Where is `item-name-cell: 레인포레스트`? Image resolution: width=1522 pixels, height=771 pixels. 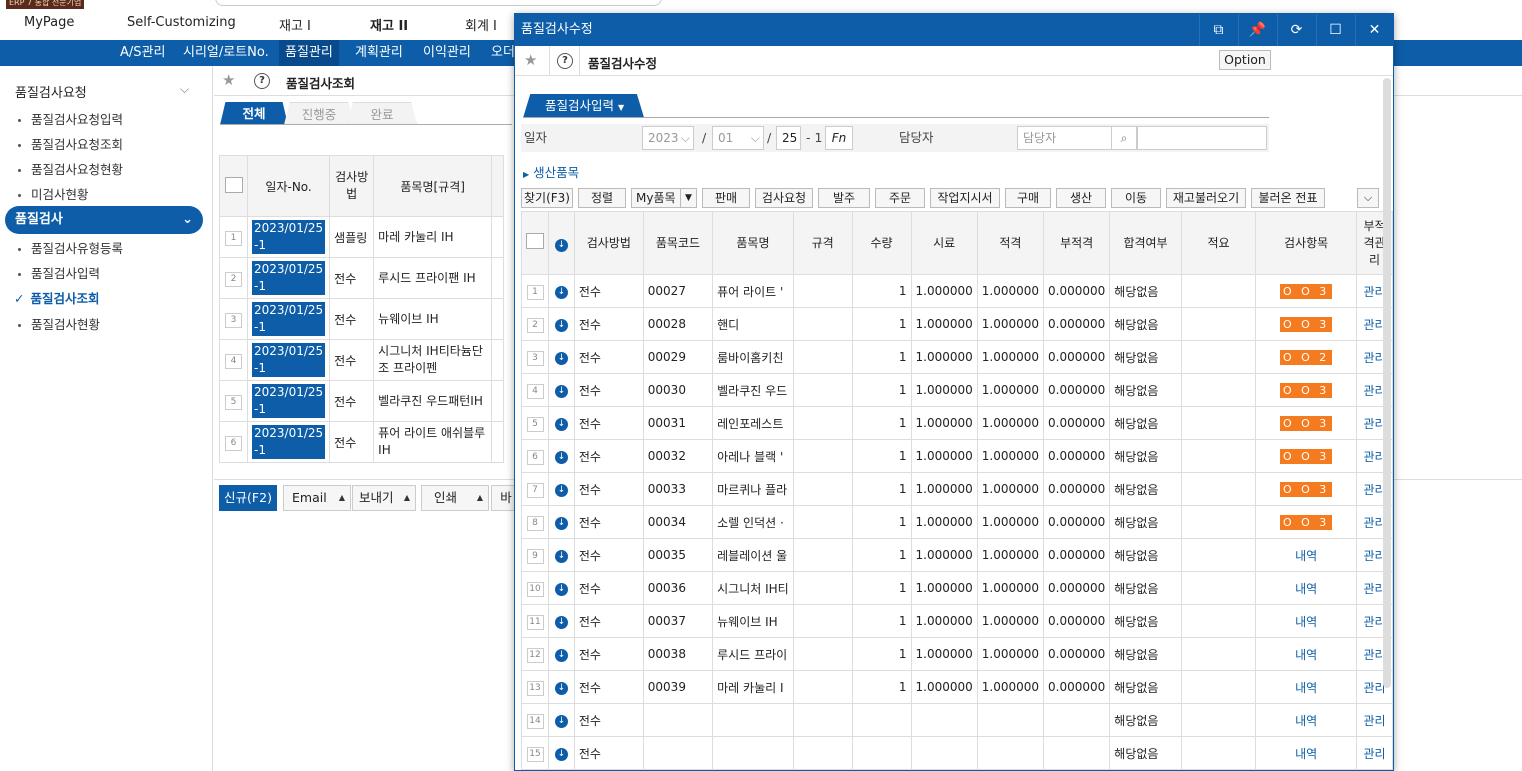 item-name-cell: 레인포레스트 is located at coordinates (753, 423).